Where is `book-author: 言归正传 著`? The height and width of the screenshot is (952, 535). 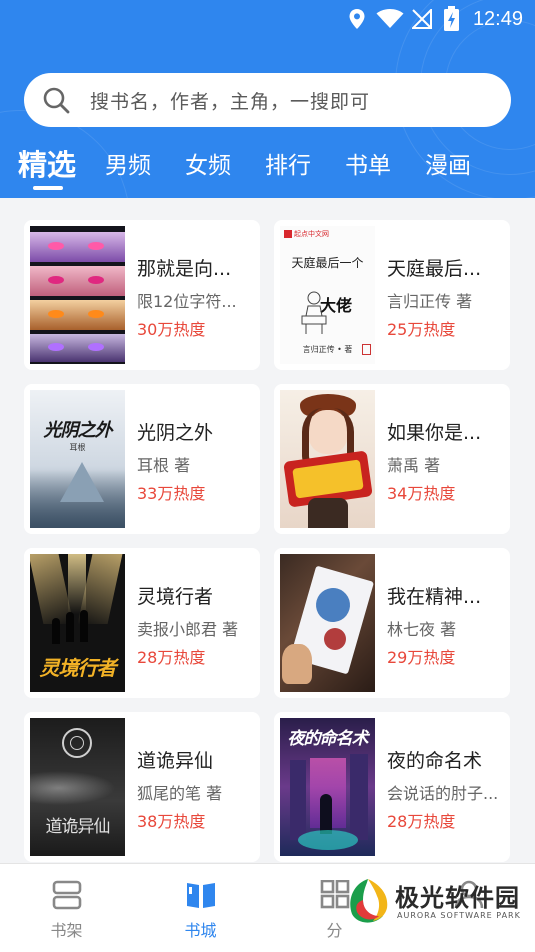 book-author: 言归正传 著 is located at coordinates (430, 301).